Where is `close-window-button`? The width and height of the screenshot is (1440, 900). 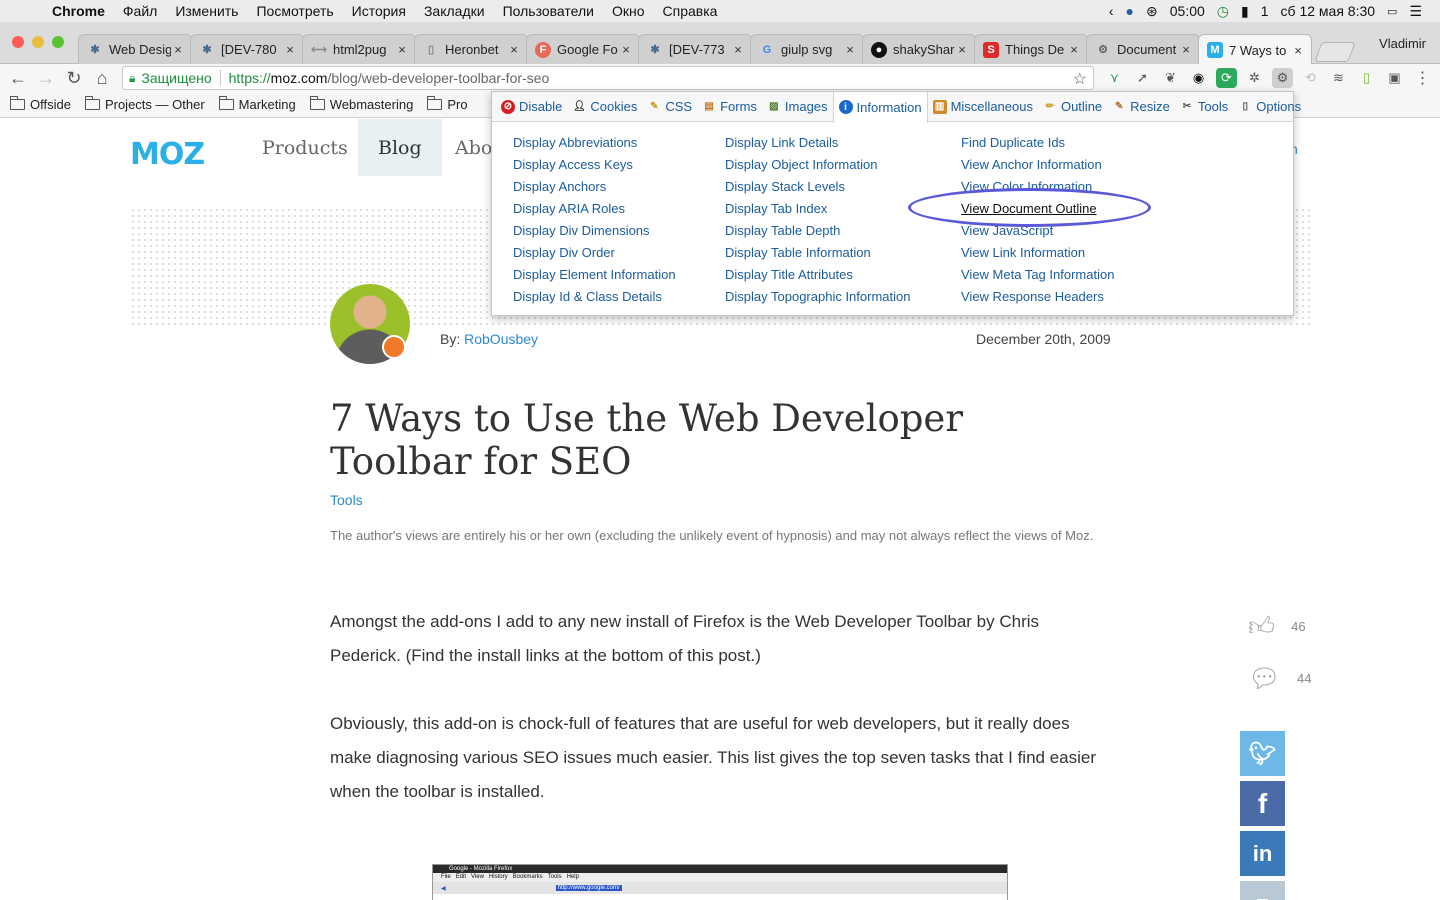
close-window-button is located at coordinates (18, 42).